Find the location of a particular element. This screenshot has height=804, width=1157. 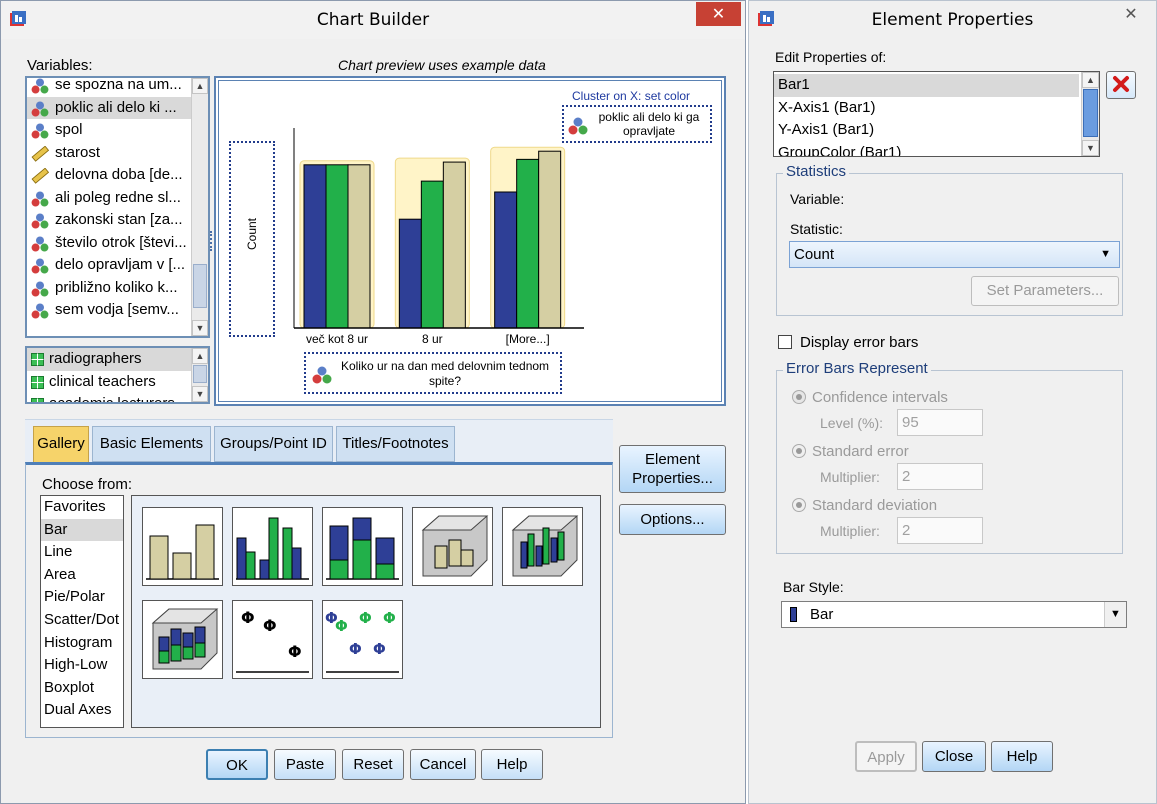

chart-type-item: Favorites is located at coordinates (82, 507).